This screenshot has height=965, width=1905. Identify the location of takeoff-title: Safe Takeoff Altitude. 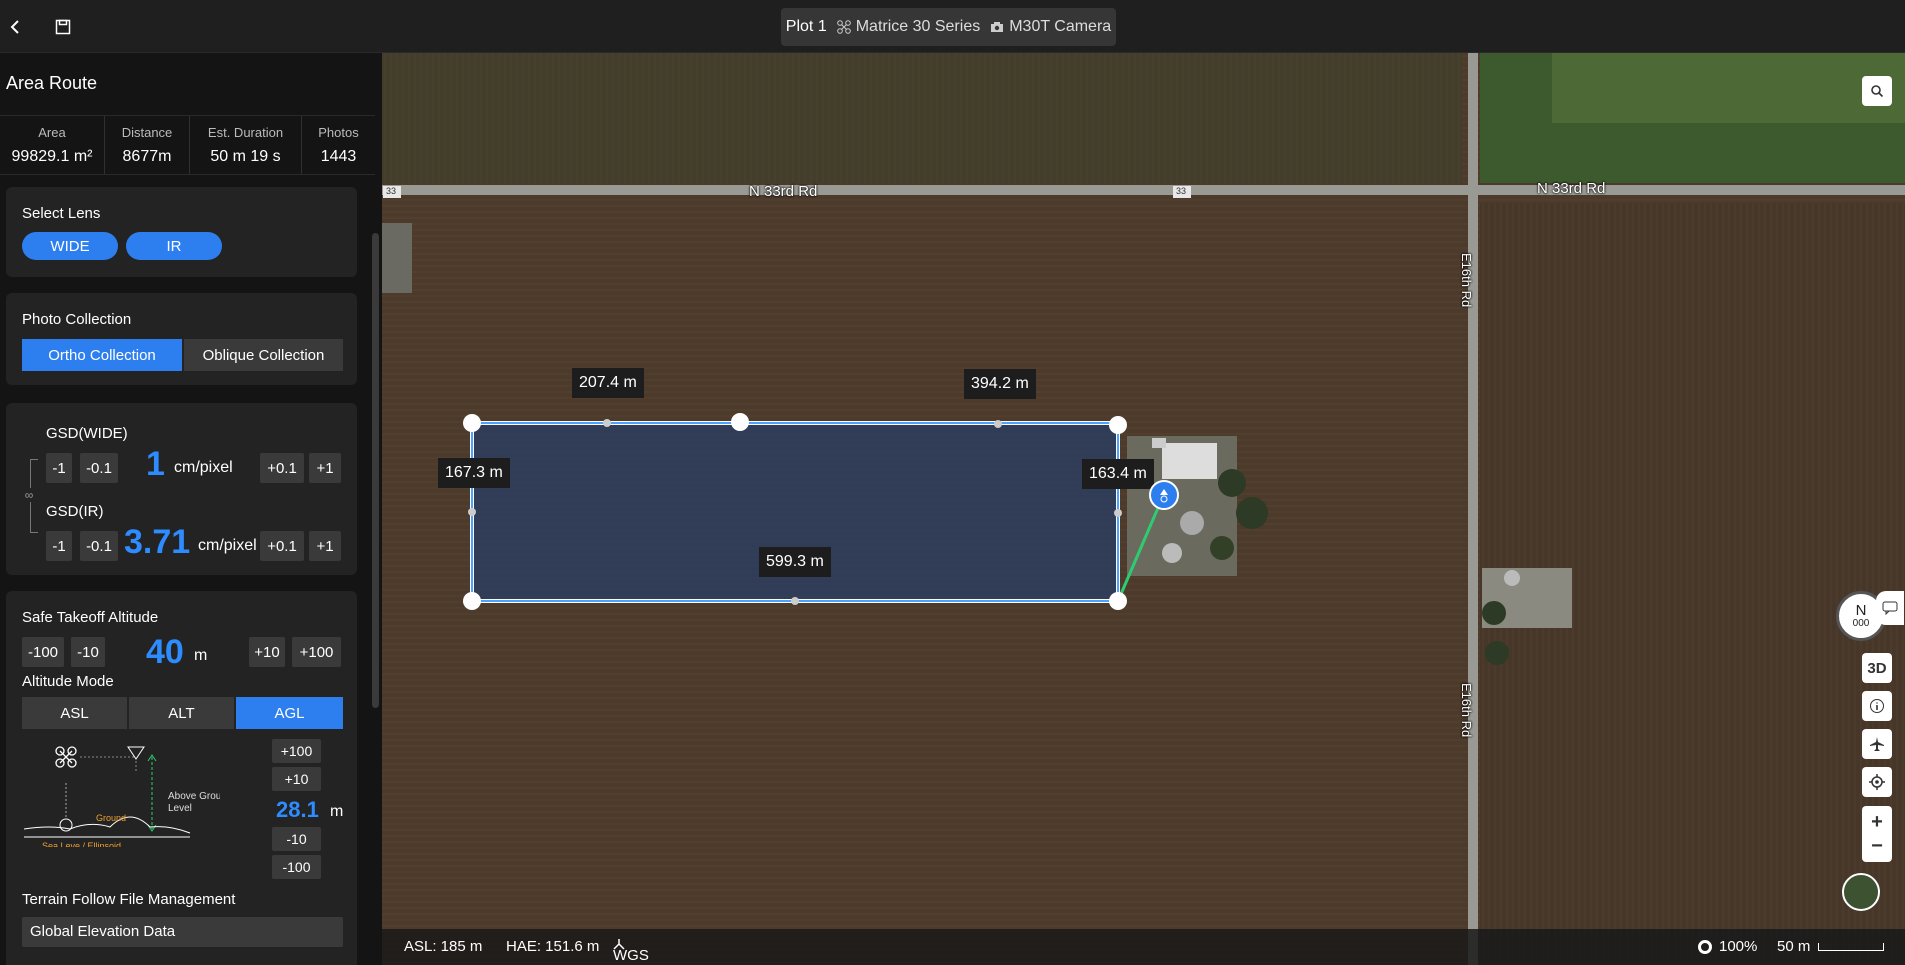
(90, 617).